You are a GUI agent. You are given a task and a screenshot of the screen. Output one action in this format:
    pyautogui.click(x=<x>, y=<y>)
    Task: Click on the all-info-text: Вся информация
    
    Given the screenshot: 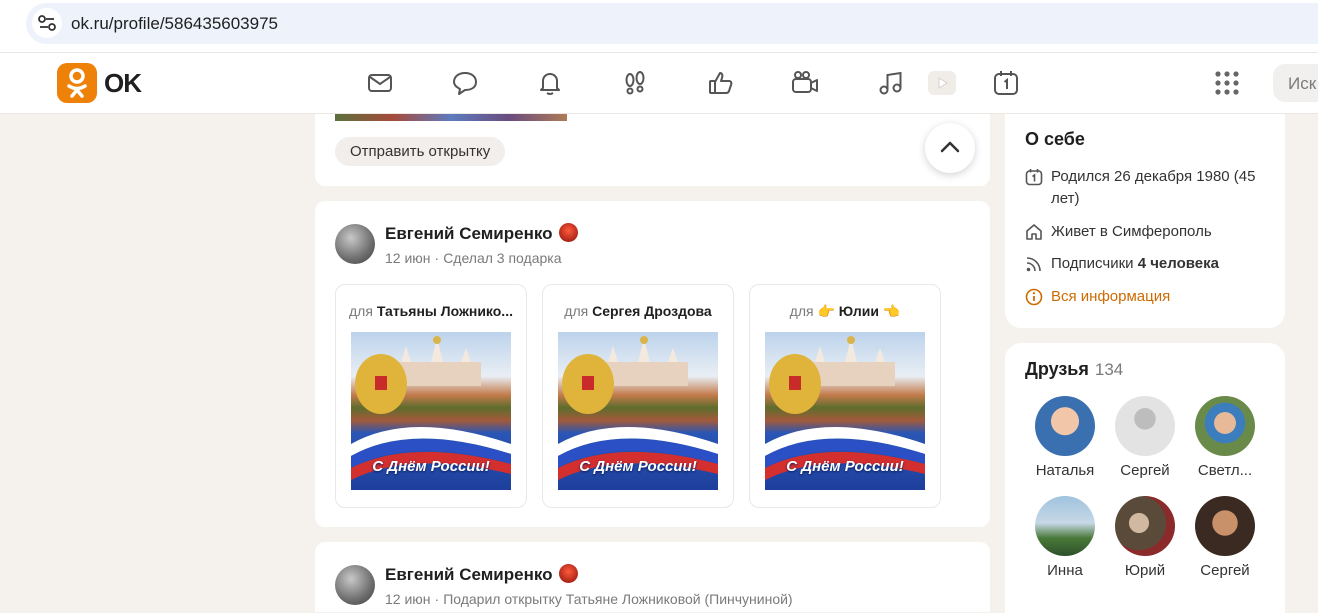 What is the action you would take?
    pyautogui.click(x=1111, y=296)
    